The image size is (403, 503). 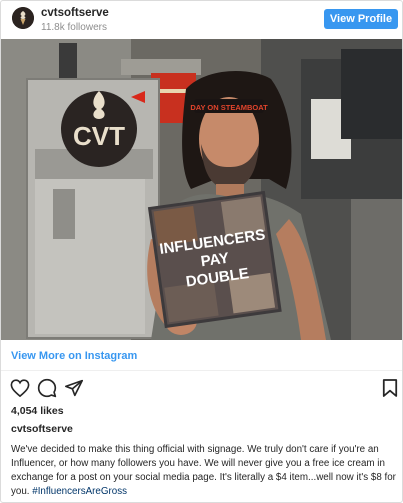 What do you see at coordinates (42, 429) in the screenshot?
I see `caption-username: cvtsoftserve` at bounding box center [42, 429].